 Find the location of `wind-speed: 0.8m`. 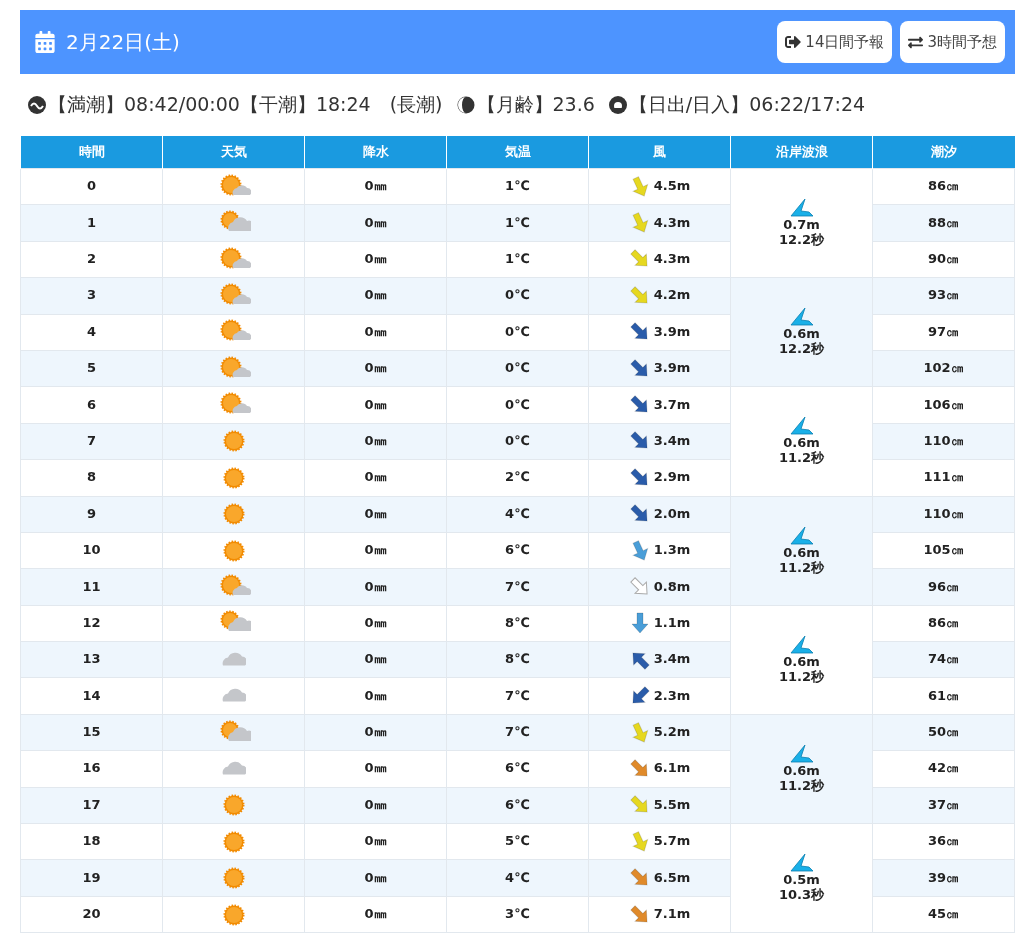

wind-speed: 0.8m is located at coordinates (672, 587).